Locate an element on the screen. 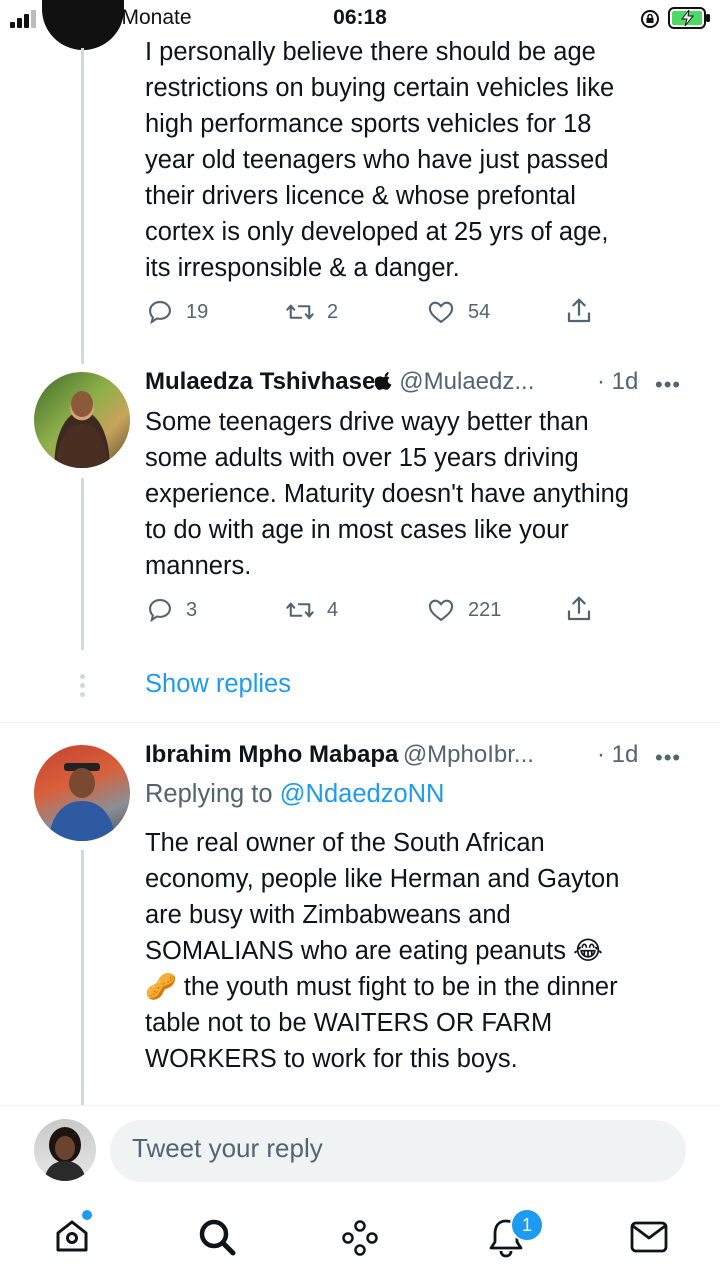  display-name: Mulaedza Tshivhase is located at coordinates (260, 381).